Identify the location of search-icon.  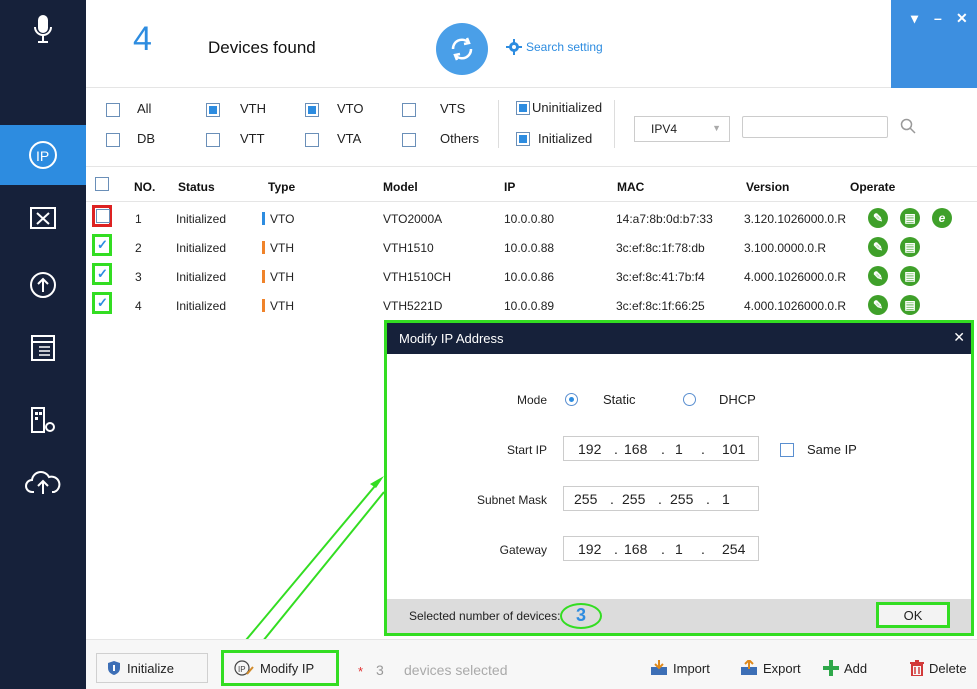
(908, 126).